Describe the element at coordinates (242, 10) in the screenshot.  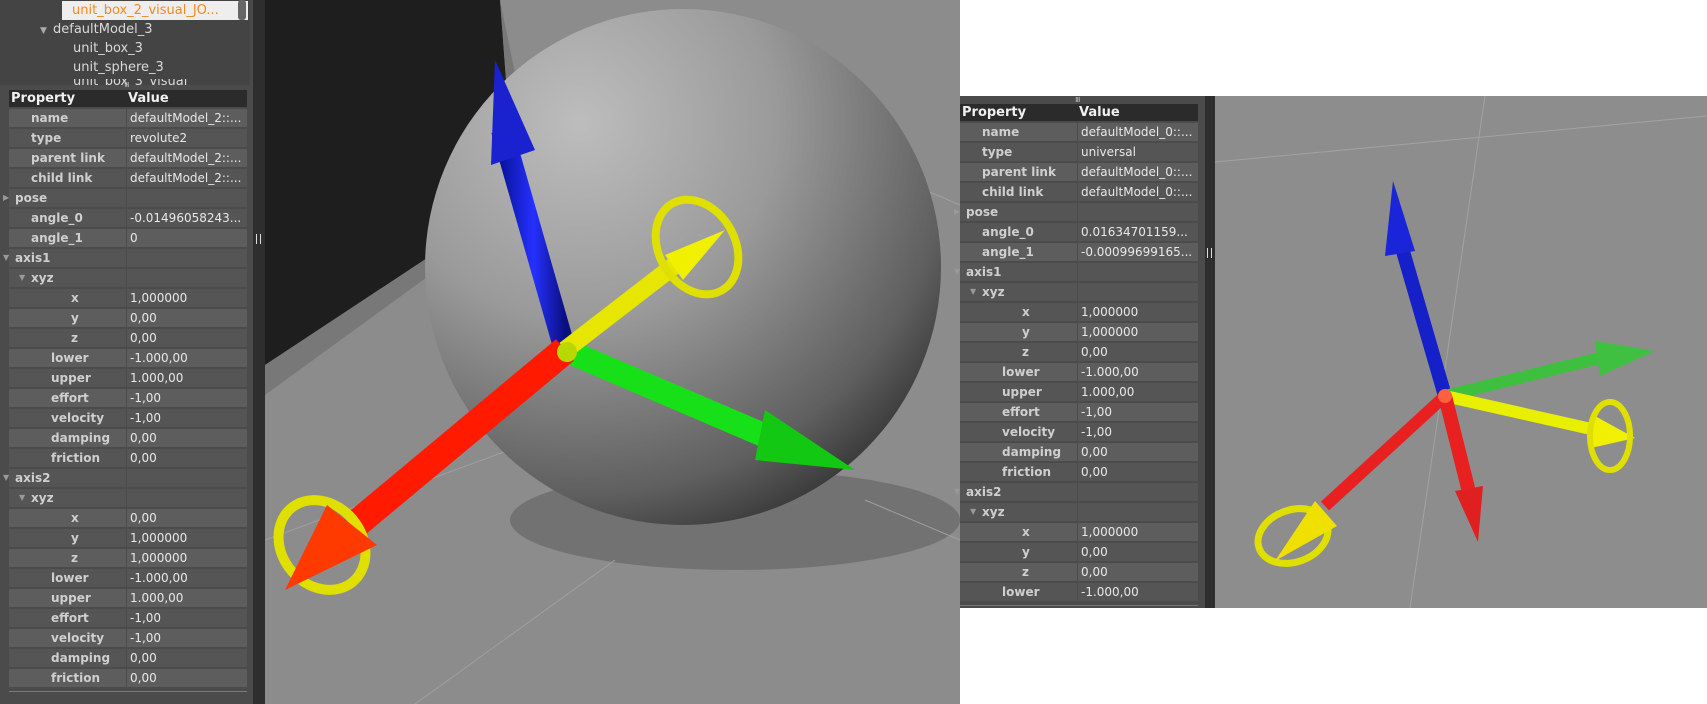
I see `tree-scrollbar` at that location.